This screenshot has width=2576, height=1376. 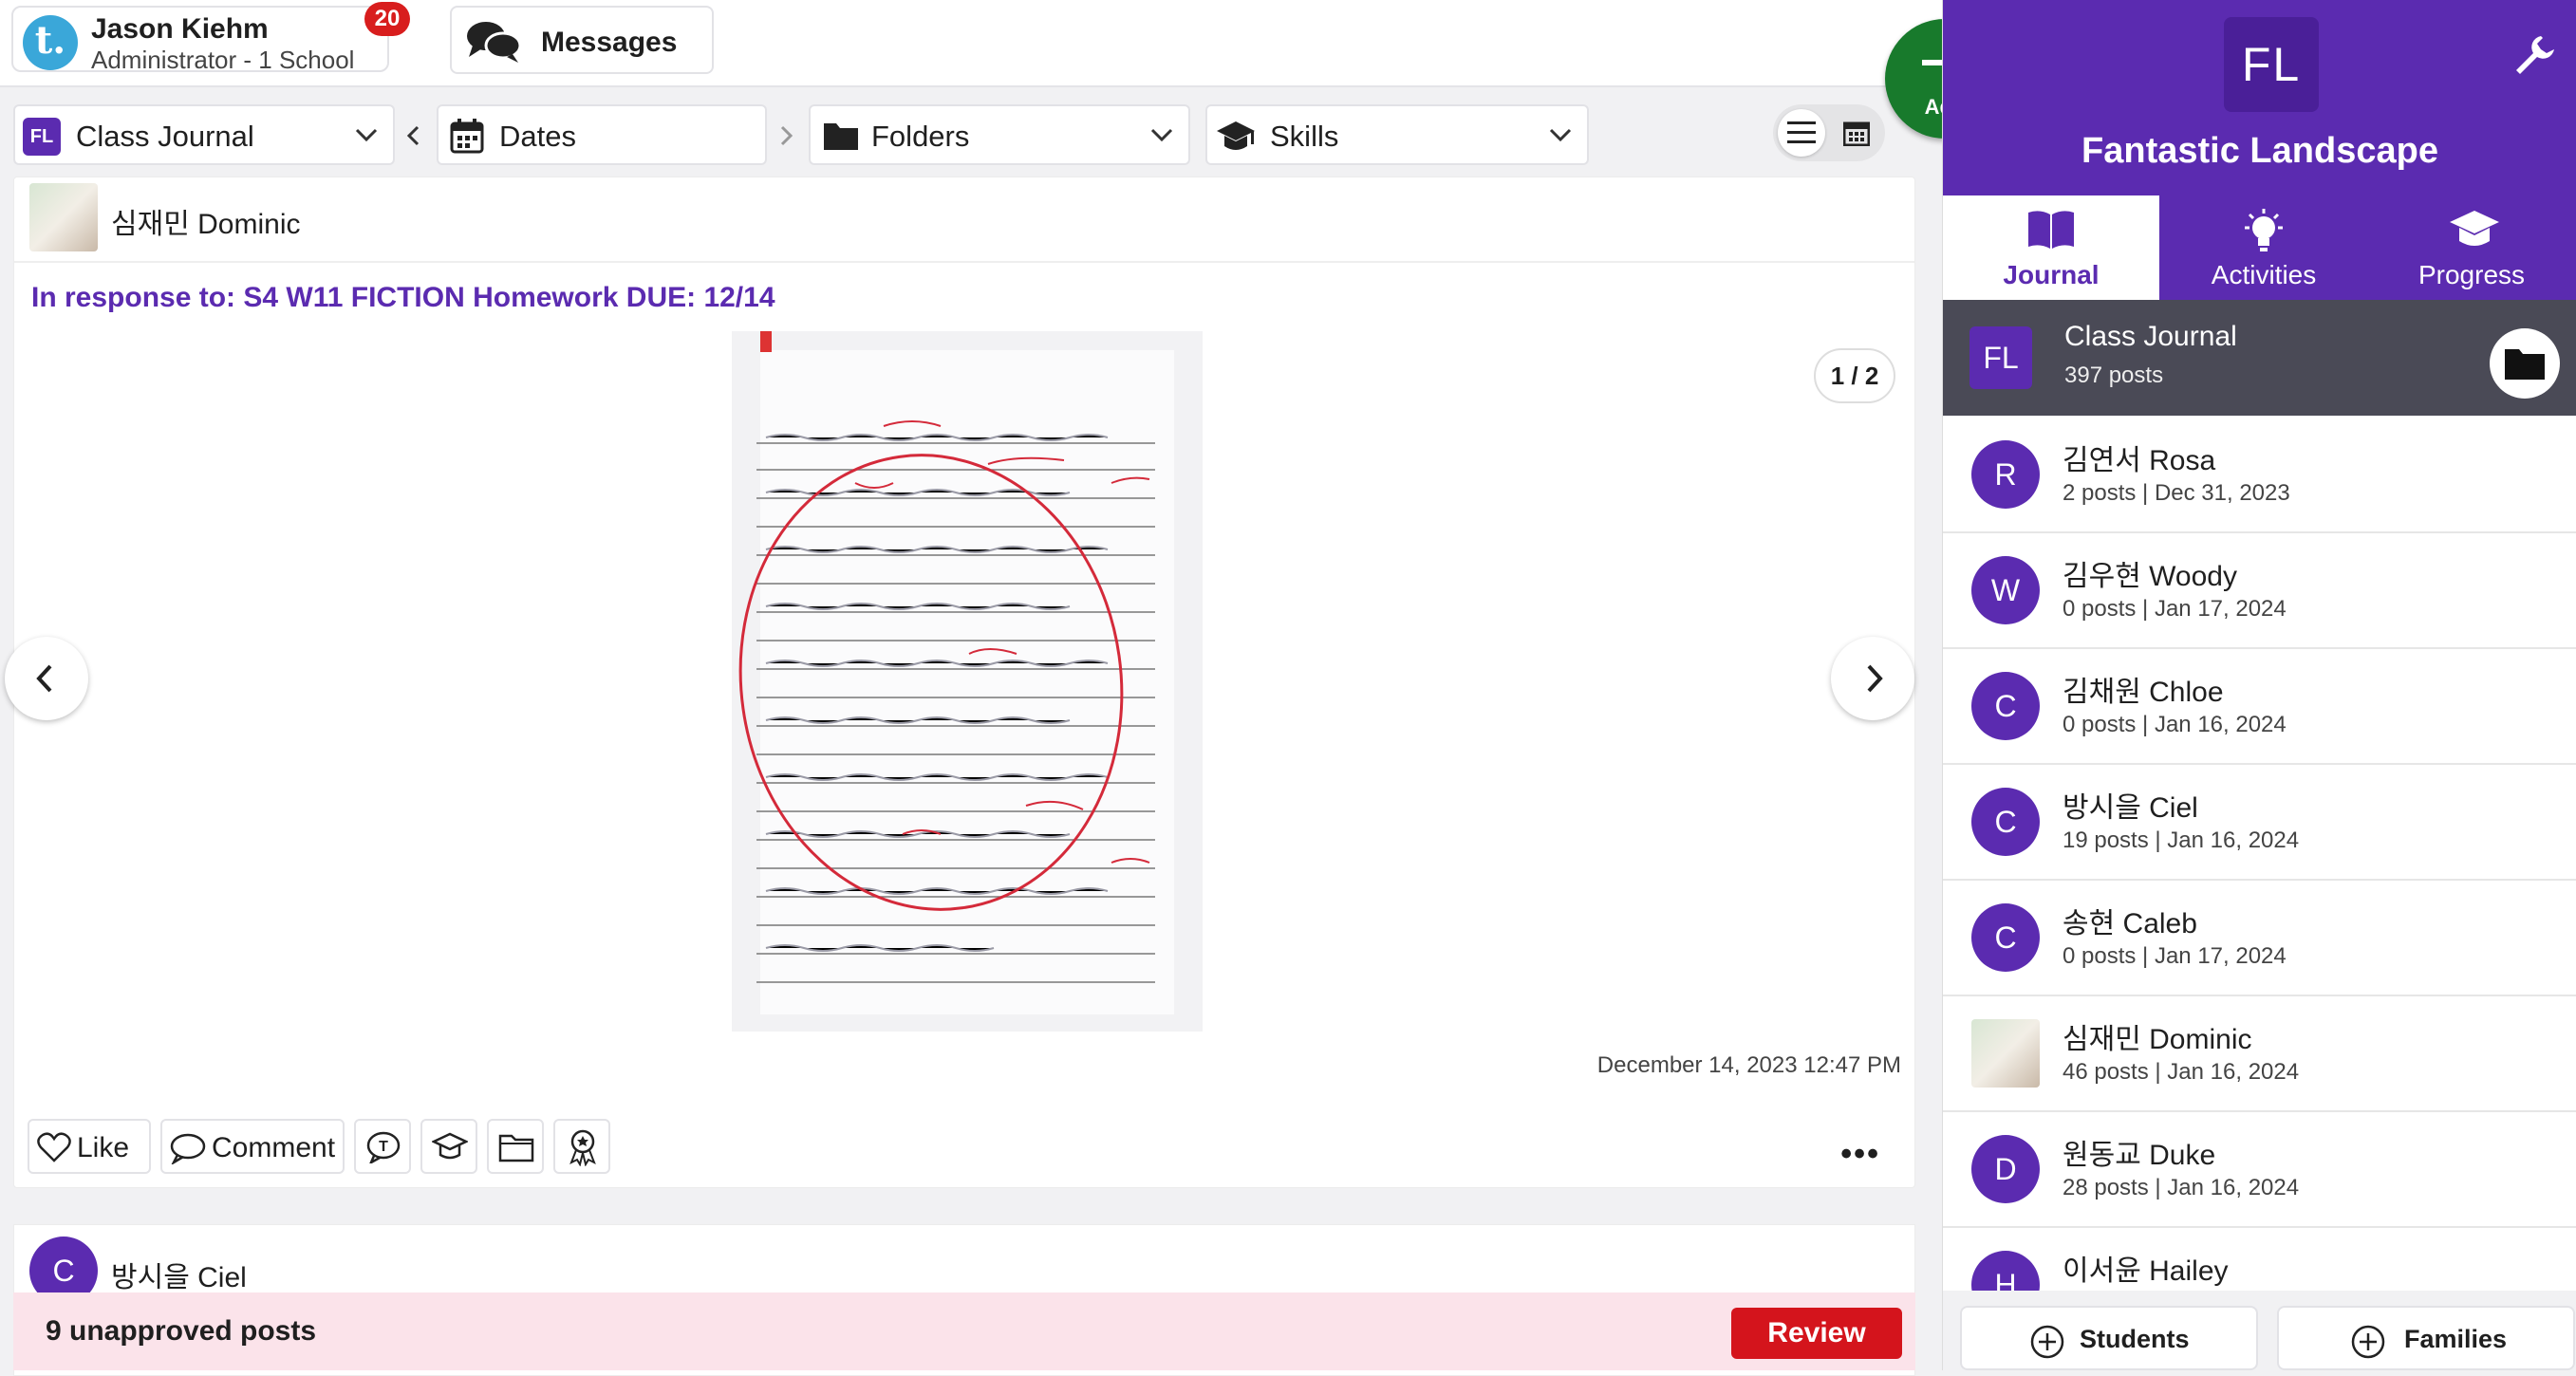 What do you see at coordinates (1860, 1154) in the screenshot?
I see `more-options-button: •••` at bounding box center [1860, 1154].